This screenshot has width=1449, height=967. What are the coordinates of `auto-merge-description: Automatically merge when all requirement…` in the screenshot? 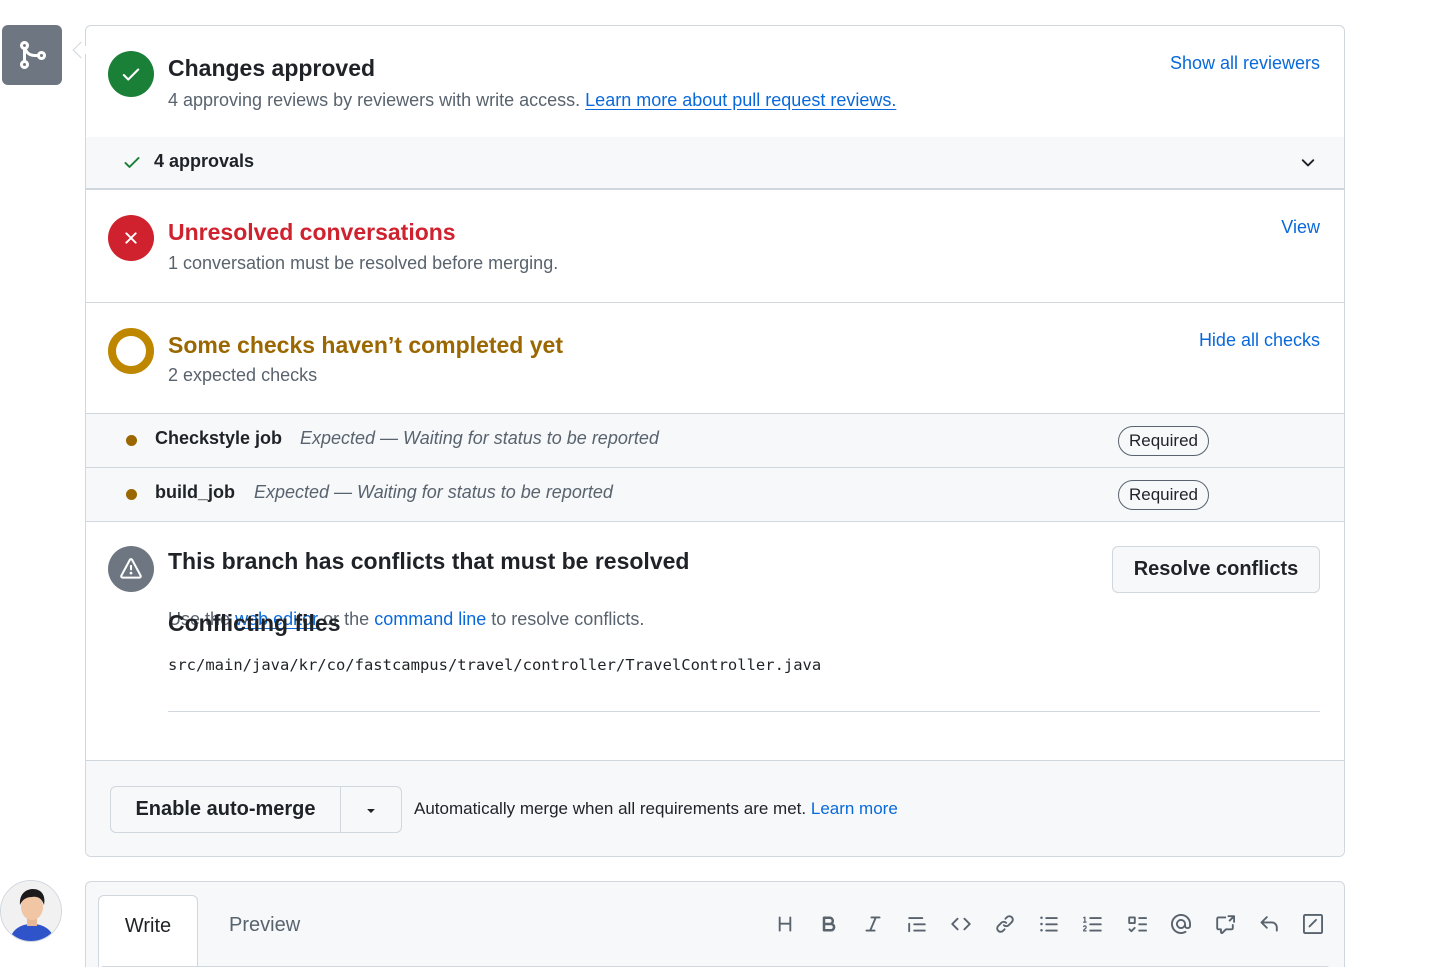 It's located at (656, 809).